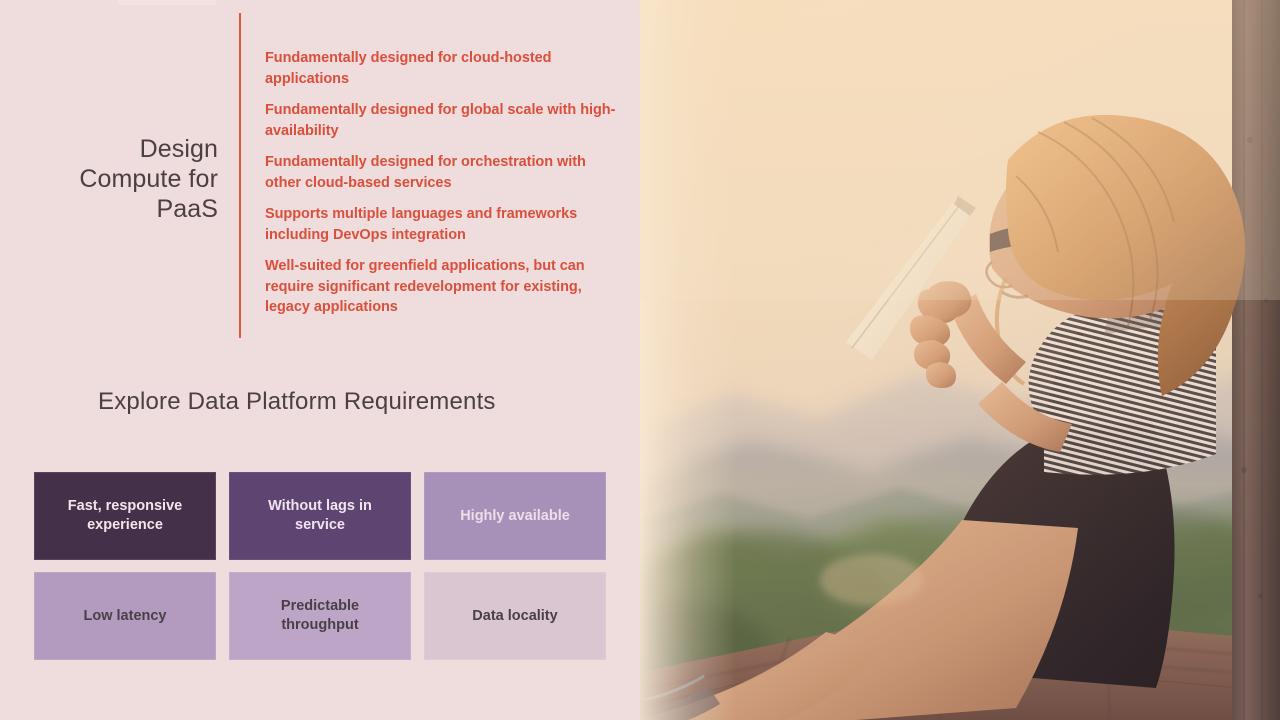  I want to click on requirement-card: Data locality, so click(515, 616).